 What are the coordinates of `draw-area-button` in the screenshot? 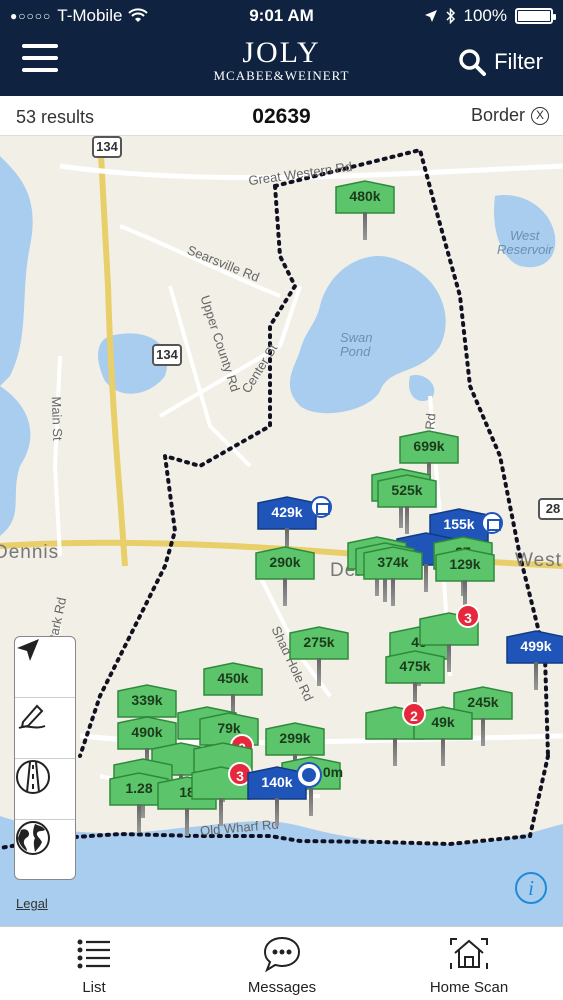 It's located at (45, 728).